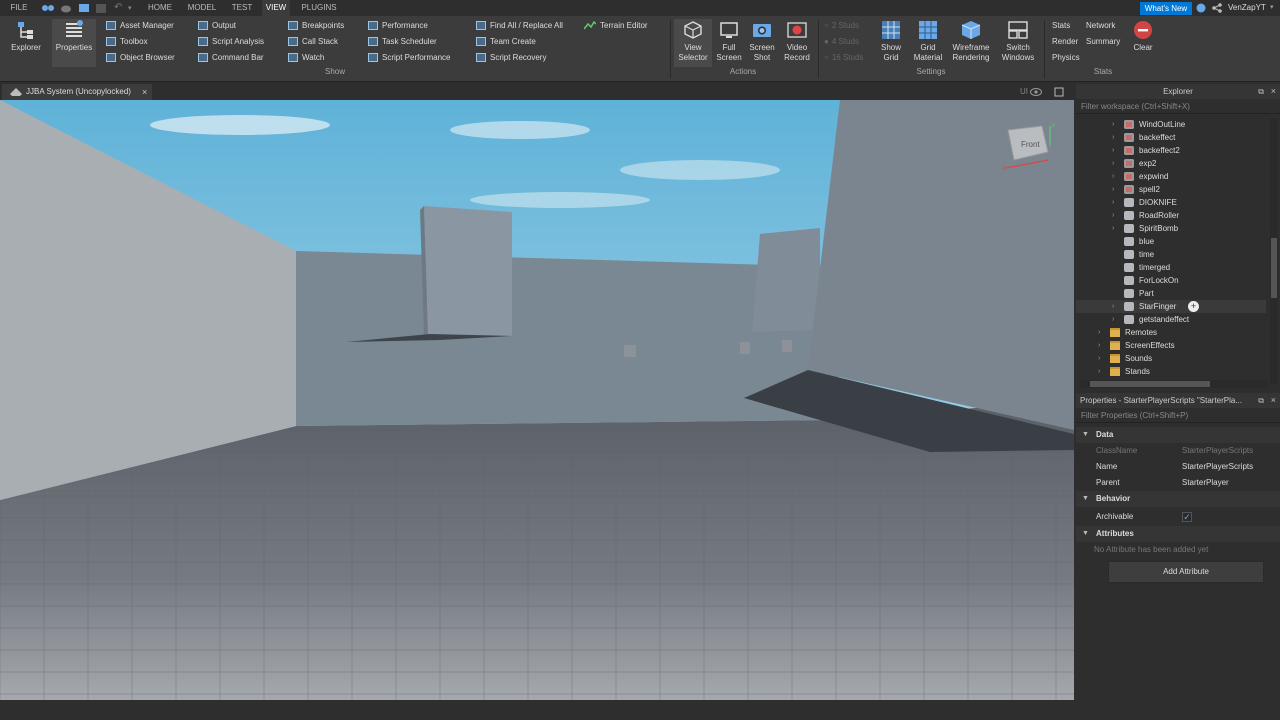 The image size is (1280, 720). What do you see at coordinates (1171, 254) in the screenshot?
I see `tree-item: time` at bounding box center [1171, 254].